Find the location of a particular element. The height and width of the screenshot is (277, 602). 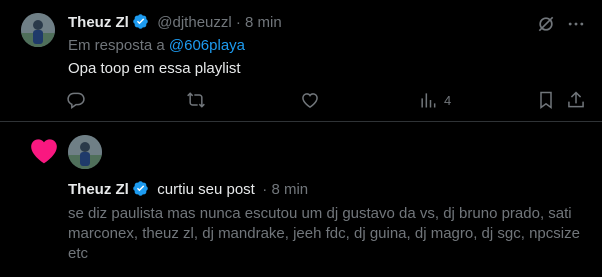

post-text: Opa toop em essa playlist is located at coordinates (154, 68).